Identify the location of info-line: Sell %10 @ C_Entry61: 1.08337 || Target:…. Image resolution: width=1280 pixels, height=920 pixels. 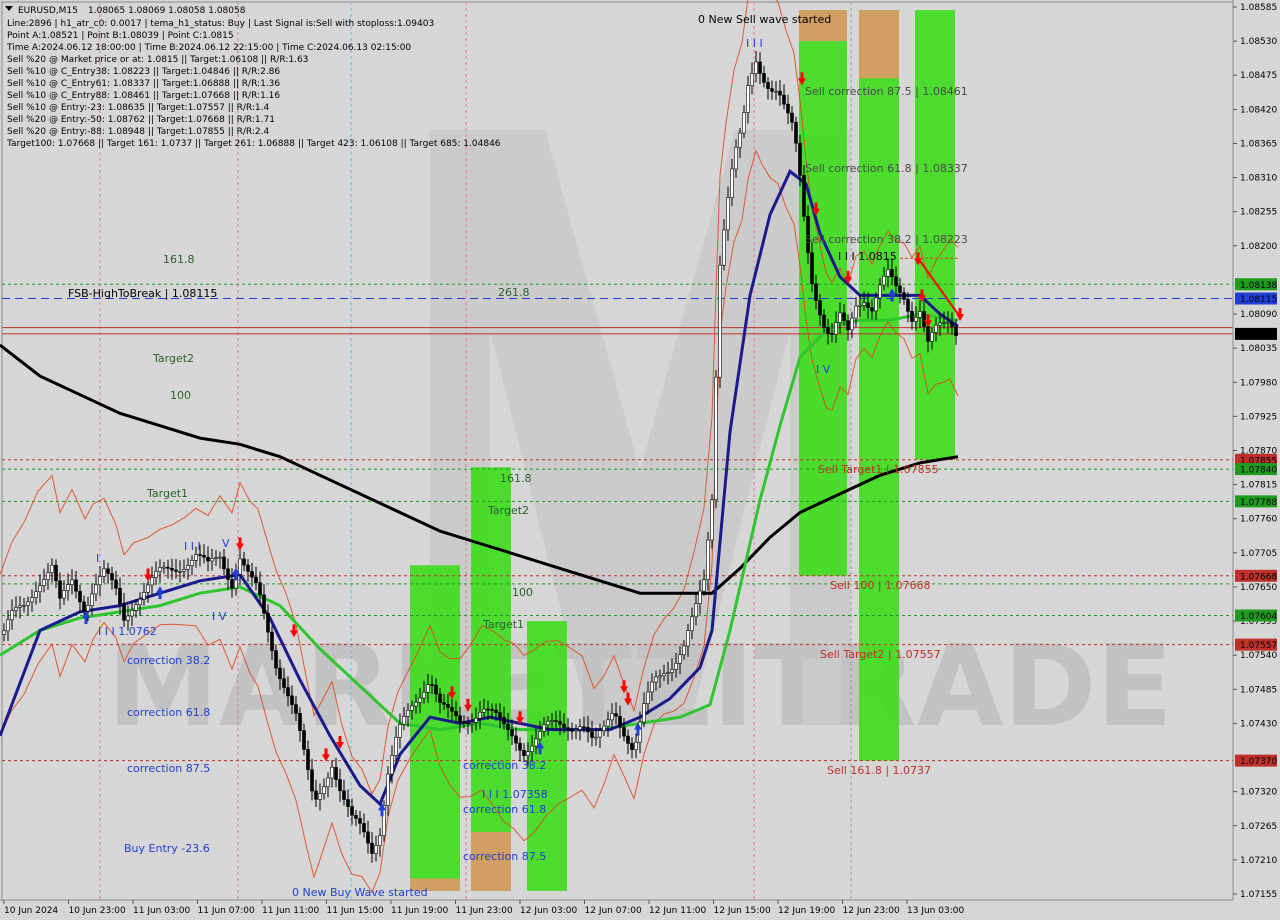
(143, 84).